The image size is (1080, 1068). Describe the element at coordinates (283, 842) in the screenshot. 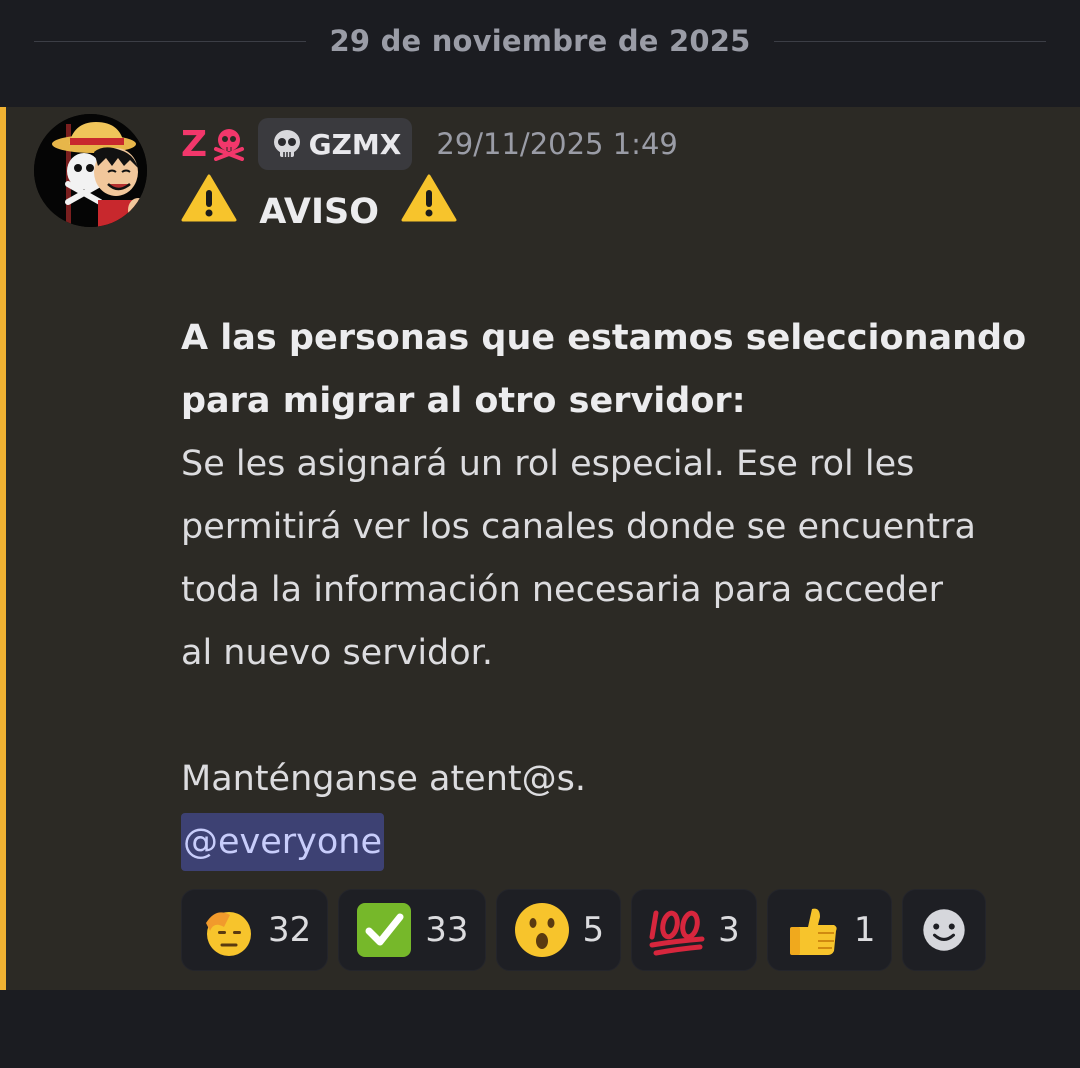

I see `everyone-mention: @everyone` at that location.